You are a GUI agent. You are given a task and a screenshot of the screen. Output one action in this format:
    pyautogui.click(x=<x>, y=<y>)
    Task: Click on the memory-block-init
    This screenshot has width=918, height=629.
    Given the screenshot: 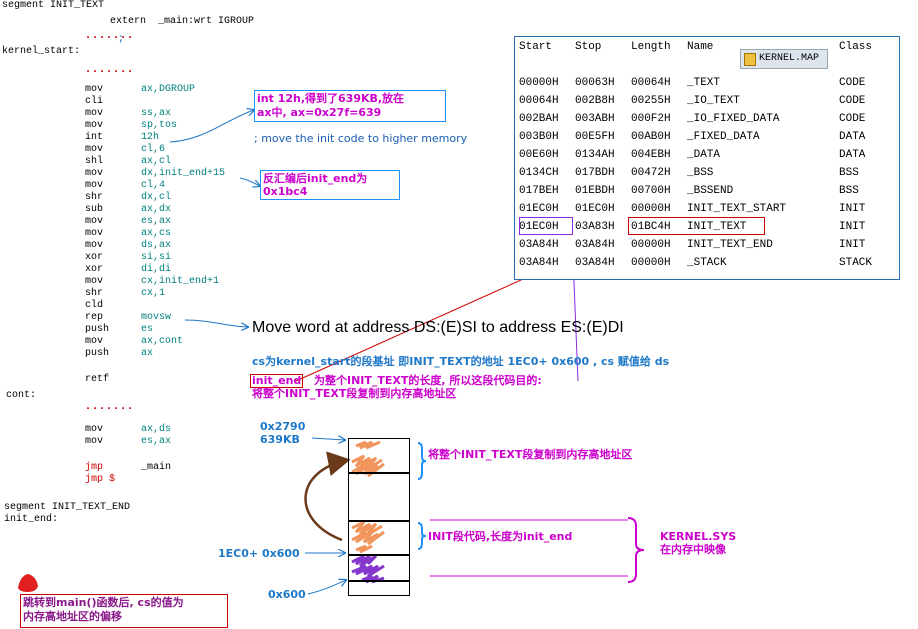 What is the action you would take?
    pyautogui.click(x=379, y=538)
    